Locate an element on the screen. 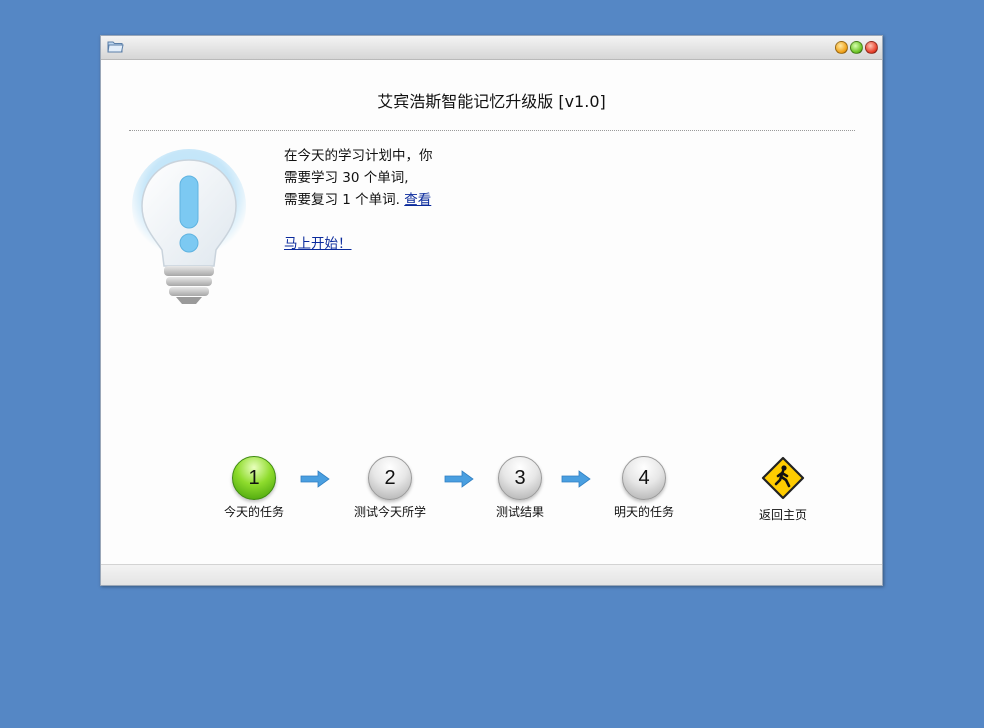 This screenshot has height=728, width=984. app-title: 艾宾浩斯智能记忆升级版 [v1.0] is located at coordinates (491, 101).